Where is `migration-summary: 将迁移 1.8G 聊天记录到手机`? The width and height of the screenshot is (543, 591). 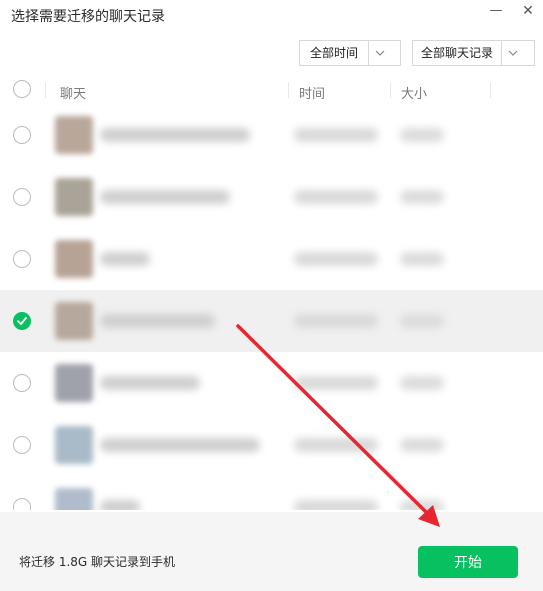 migration-summary: 将迁移 1.8G 聊天记录到手机 is located at coordinates (97, 562).